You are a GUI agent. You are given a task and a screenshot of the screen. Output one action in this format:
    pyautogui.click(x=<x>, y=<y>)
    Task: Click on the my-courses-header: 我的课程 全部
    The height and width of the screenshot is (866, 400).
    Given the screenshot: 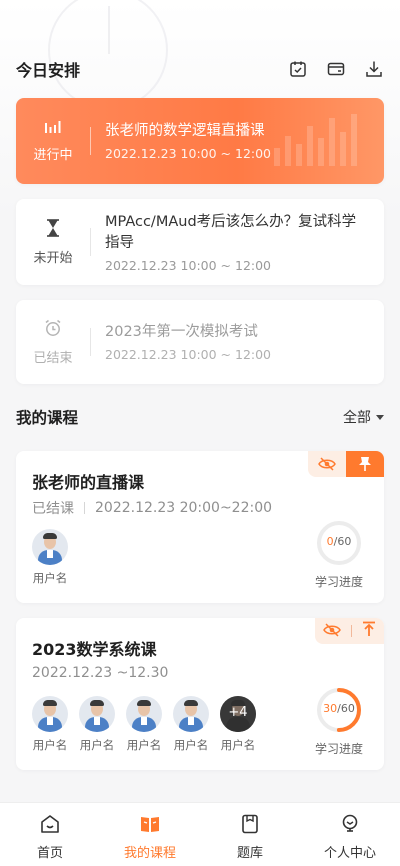 What is the action you would take?
    pyautogui.click(x=200, y=417)
    